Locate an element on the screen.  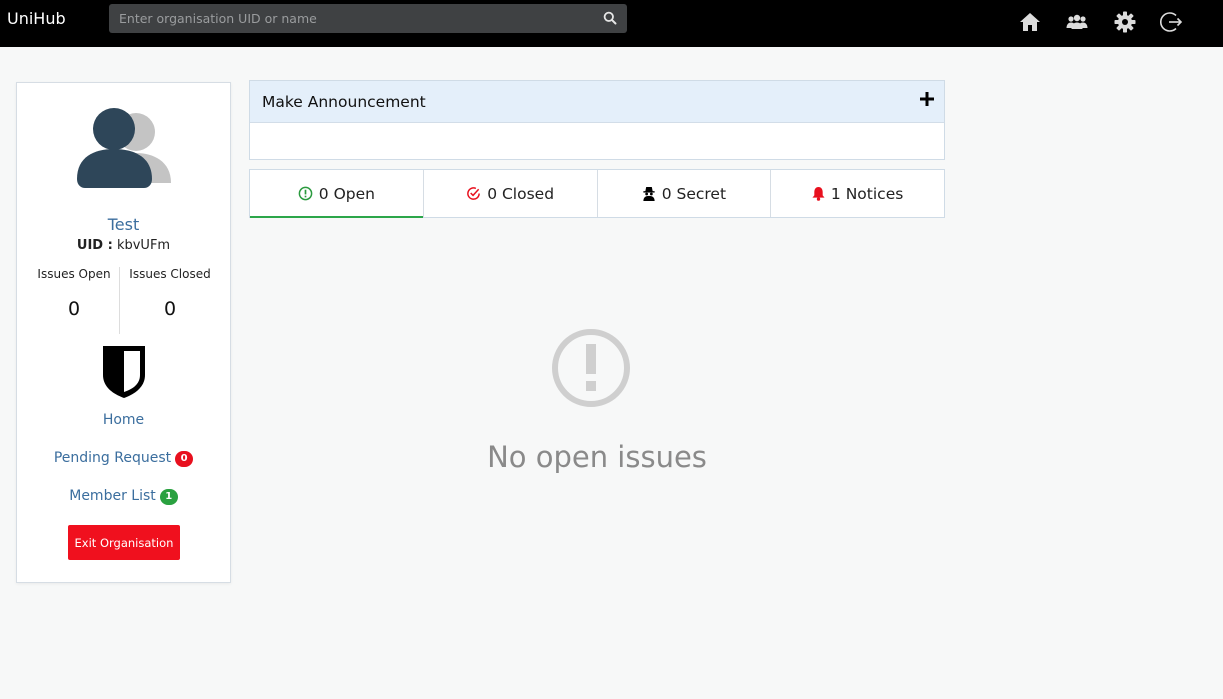
top-bar: UniHub is located at coordinates (611, 23).